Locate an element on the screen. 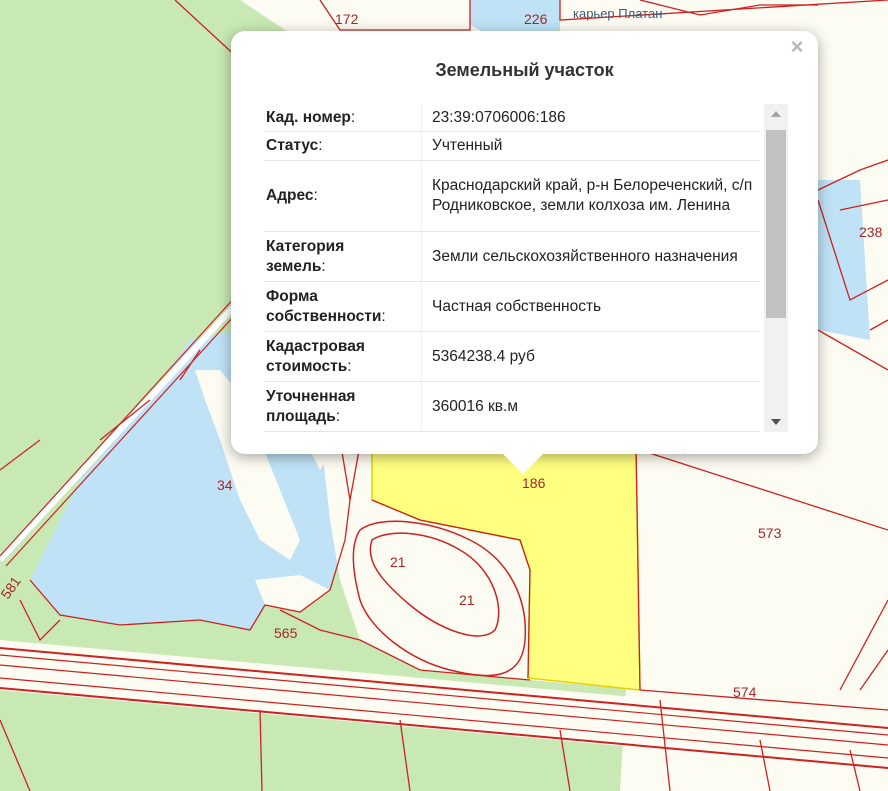  arrow-up-icon is located at coordinates (776, 114).